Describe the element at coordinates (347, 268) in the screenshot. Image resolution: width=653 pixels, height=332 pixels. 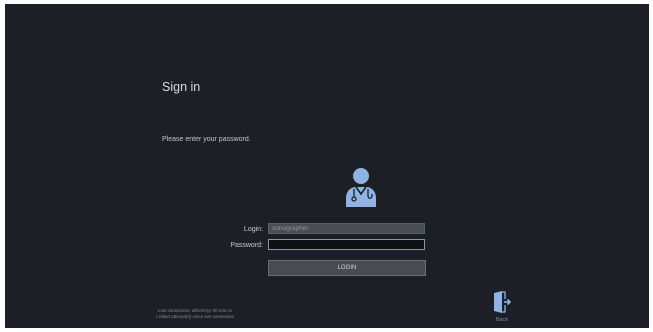
I see `login-button: LOGIN` at that location.